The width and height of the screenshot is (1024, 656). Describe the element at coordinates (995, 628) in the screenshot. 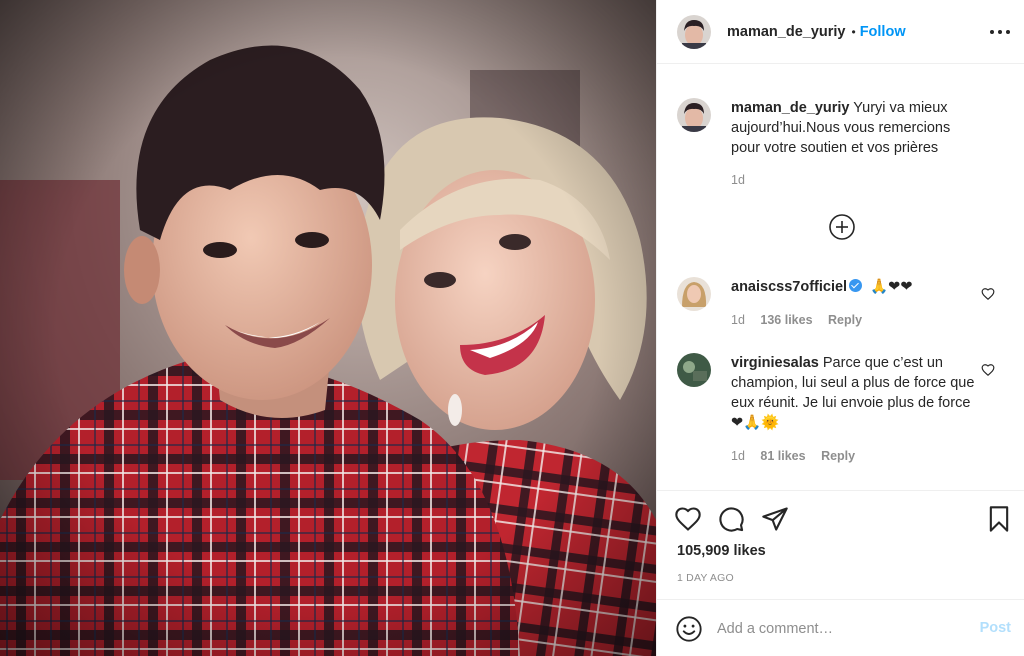

I see `post-comment-button: Post` at that location.